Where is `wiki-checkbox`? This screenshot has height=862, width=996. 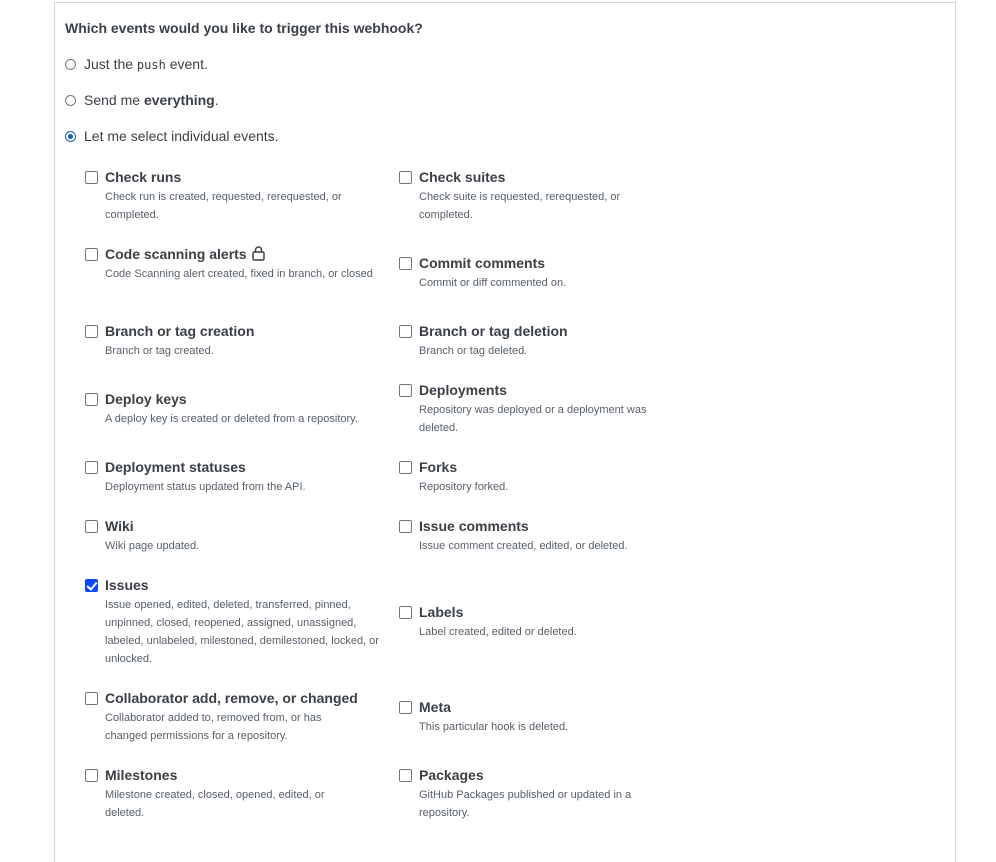 wiki-checkbox is located at coordinates (91, 526).